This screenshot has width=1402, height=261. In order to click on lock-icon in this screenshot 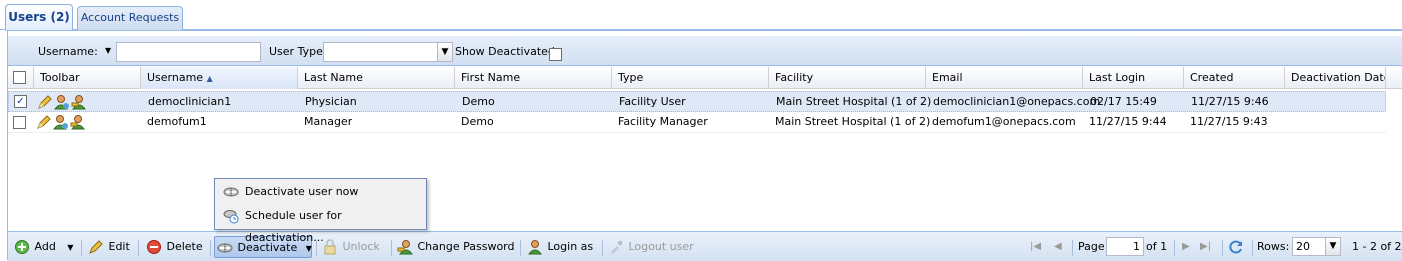, I will do `click(330, 247)`.